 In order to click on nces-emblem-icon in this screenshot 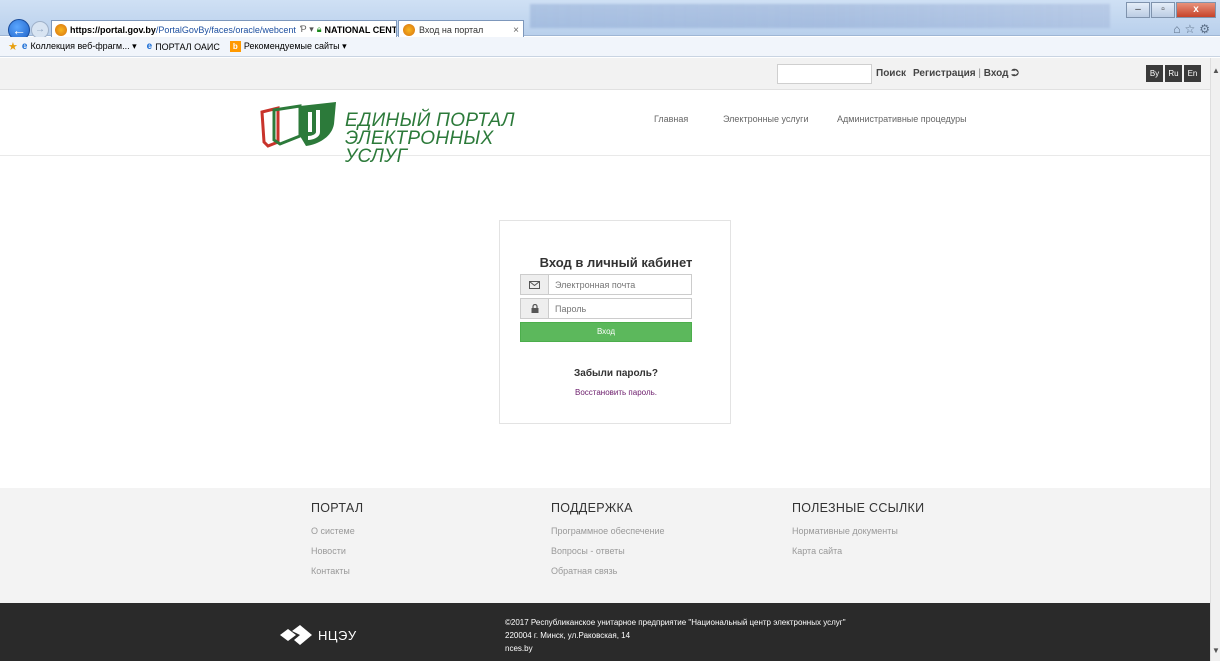, I will do `click(296, 635)`.